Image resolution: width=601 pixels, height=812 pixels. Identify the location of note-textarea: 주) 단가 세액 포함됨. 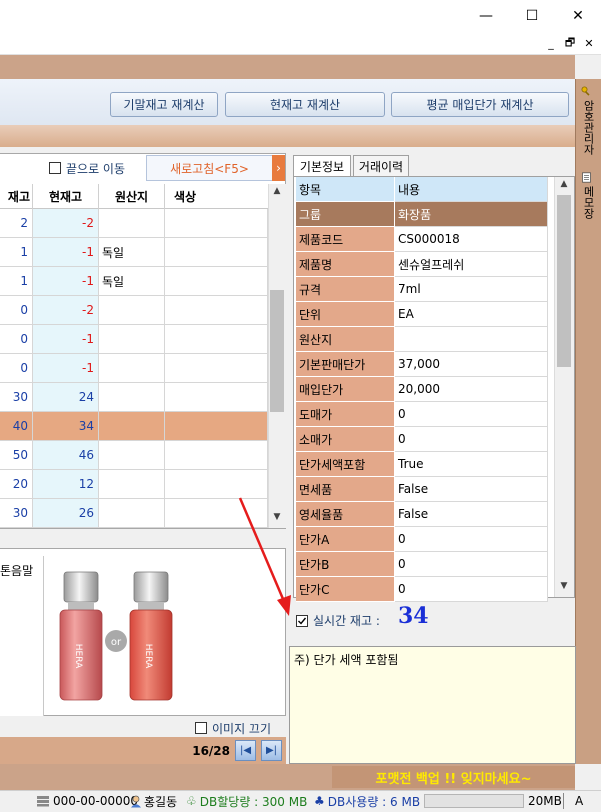
(432, 705).